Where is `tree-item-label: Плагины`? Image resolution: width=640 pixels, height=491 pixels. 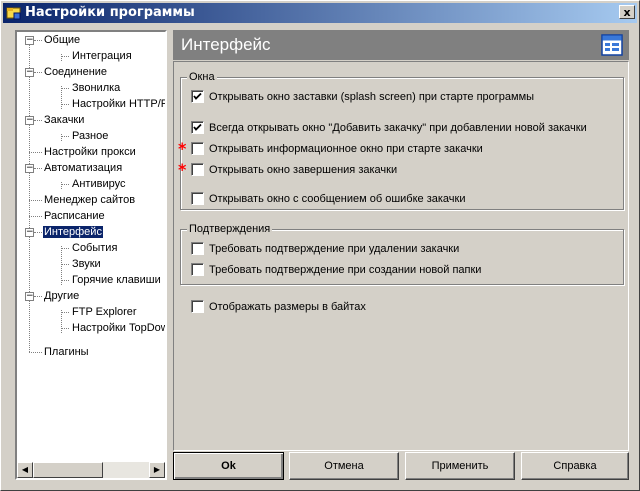
tree-item-label: Плагины is located at coordinates (66, 352).